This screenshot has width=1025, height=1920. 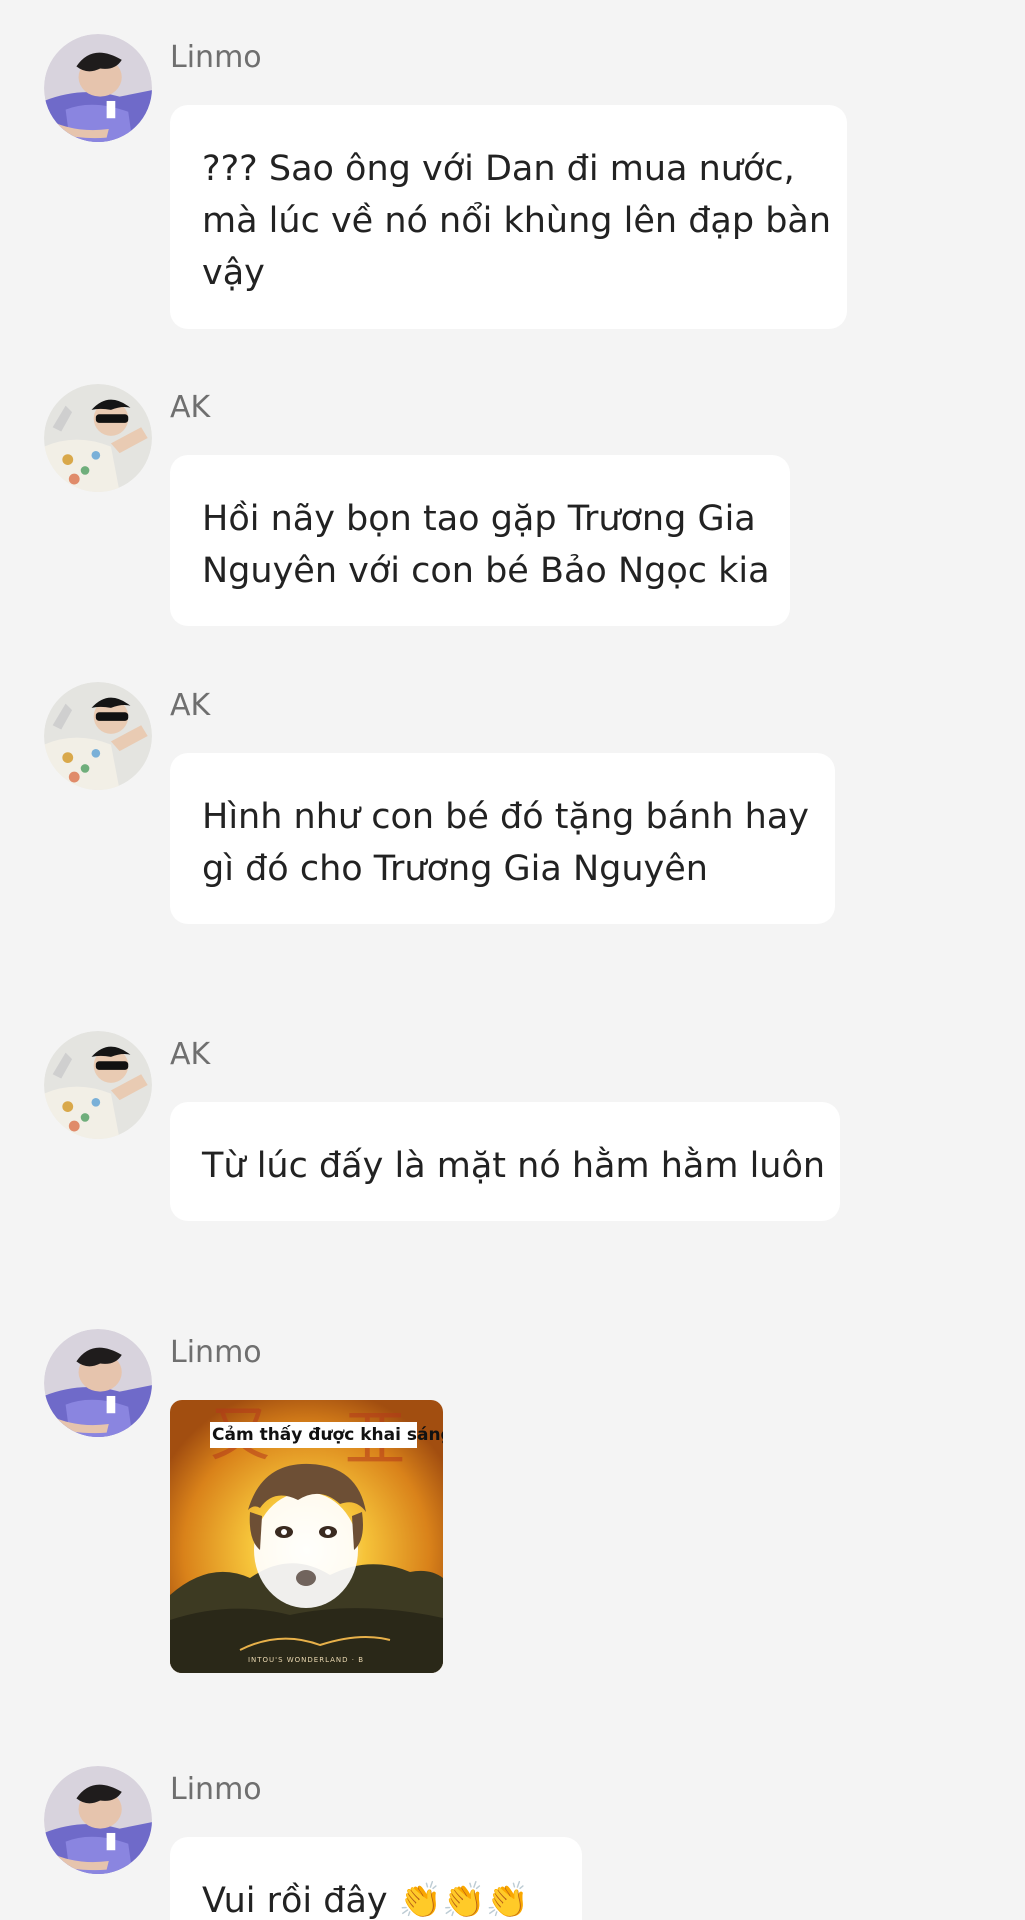 I want to click on message-text: Vui rồi đây 👏👏👏, so click(x=366, y=1900).